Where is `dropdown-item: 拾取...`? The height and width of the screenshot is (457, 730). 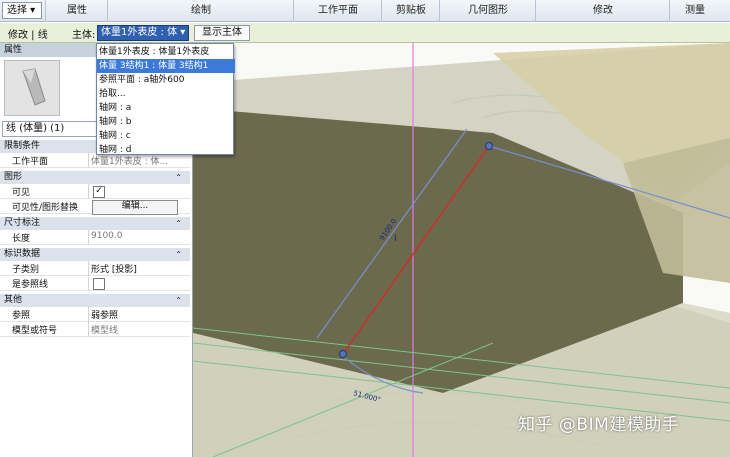
dropdown-item: 拾取... is located at coordinates (166, 94).